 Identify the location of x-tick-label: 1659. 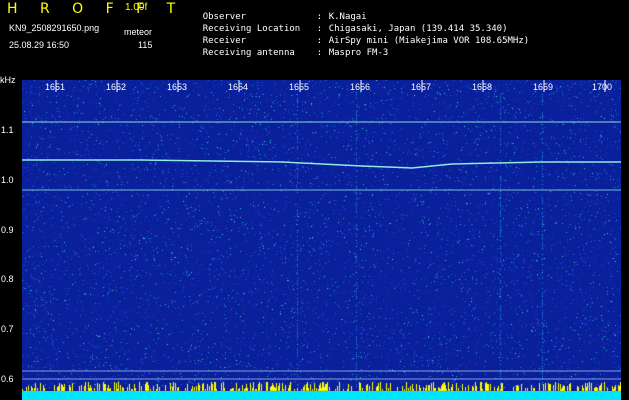
(543, 87).